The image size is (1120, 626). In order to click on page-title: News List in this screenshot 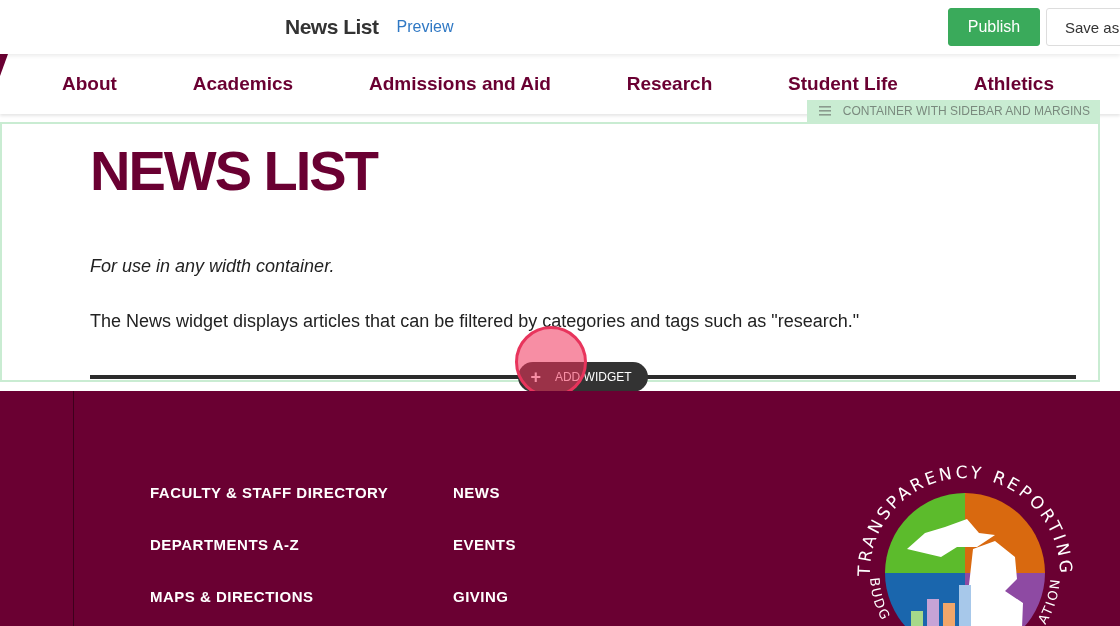, I will do `click(332, 27)`.